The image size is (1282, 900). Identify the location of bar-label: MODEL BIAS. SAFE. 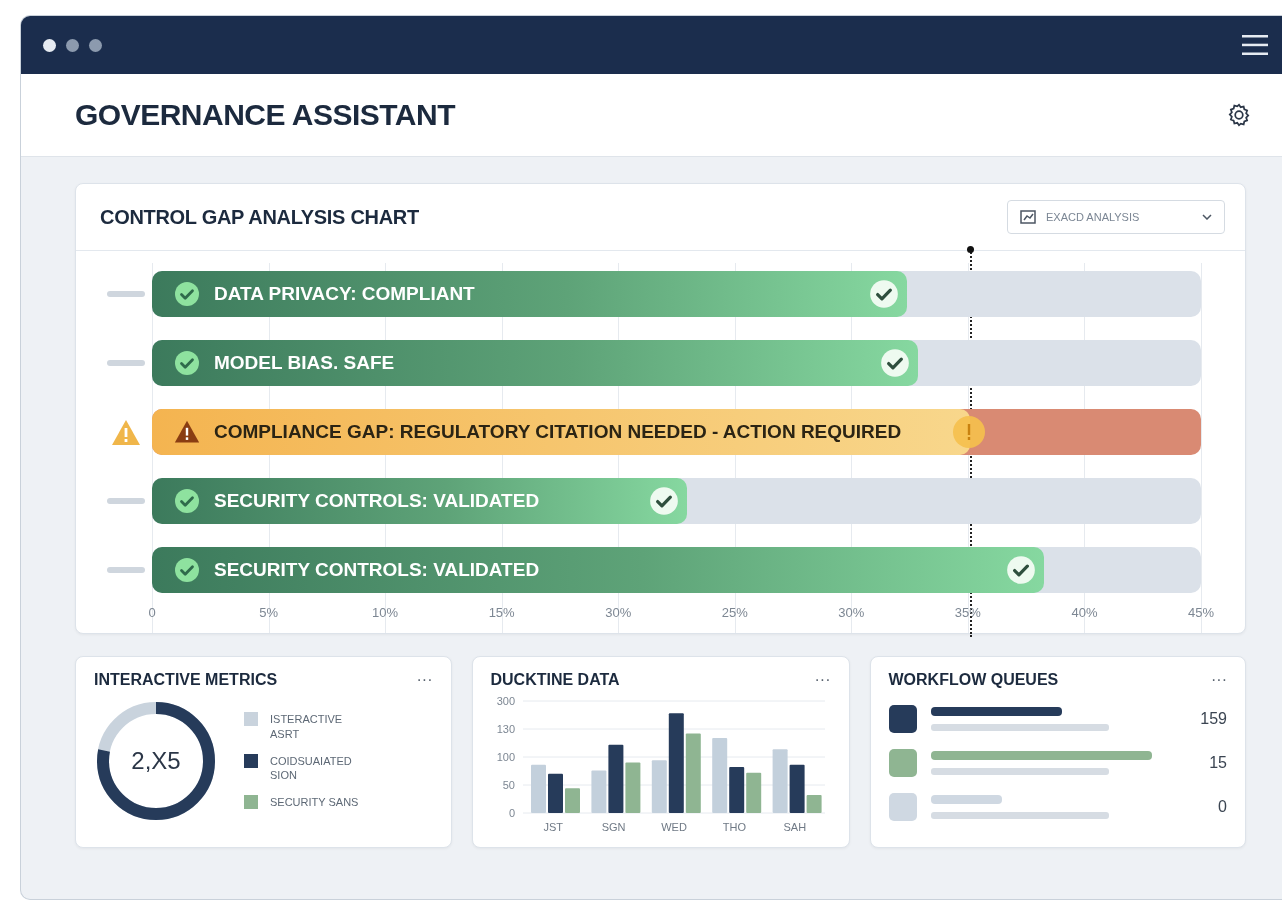
(304, 363).